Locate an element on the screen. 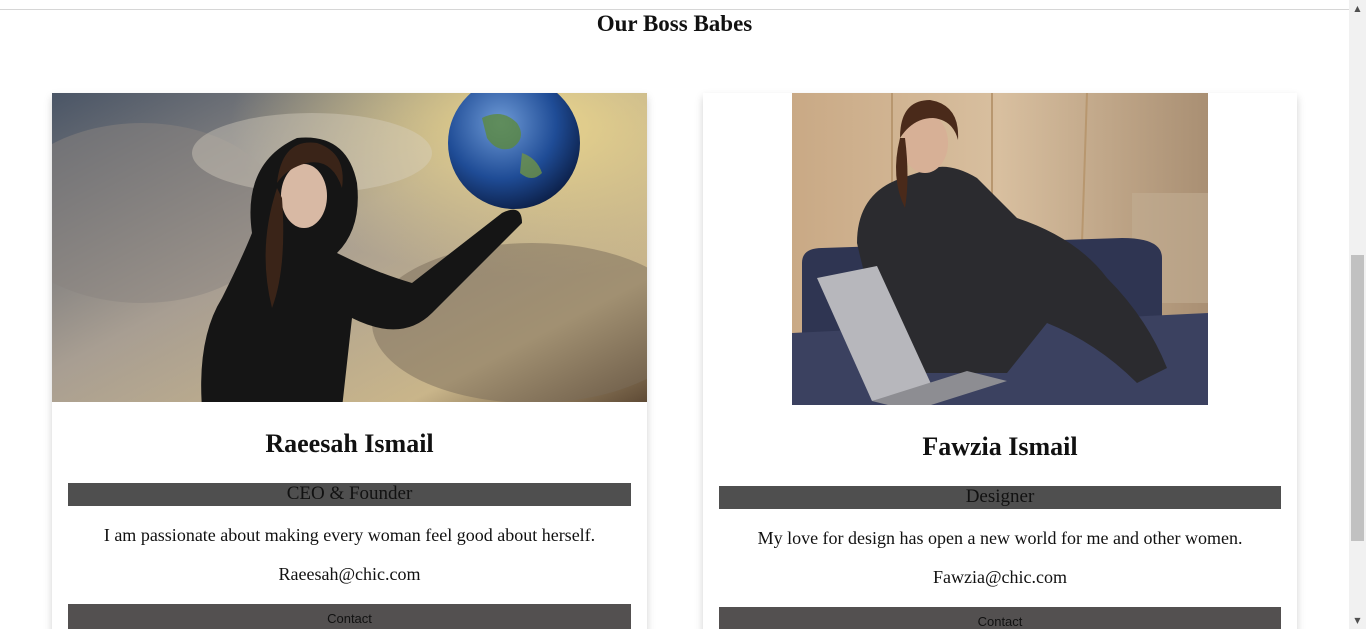  header-divider is located at coordinates (674, 9).